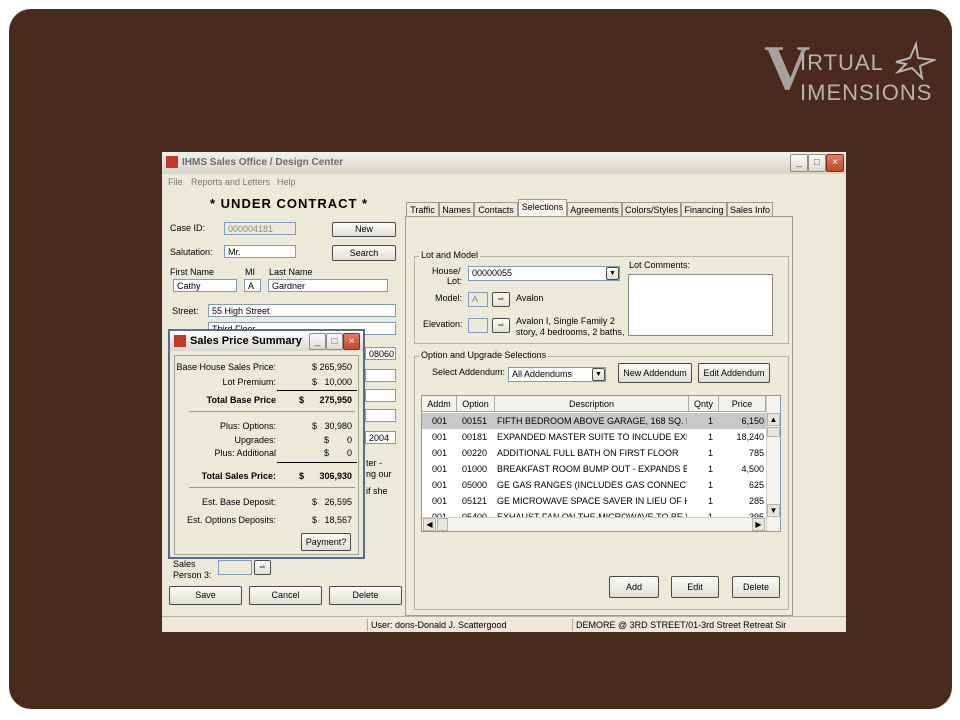  I want to click on scroll-up-icon: ▲, so click(773, 419).